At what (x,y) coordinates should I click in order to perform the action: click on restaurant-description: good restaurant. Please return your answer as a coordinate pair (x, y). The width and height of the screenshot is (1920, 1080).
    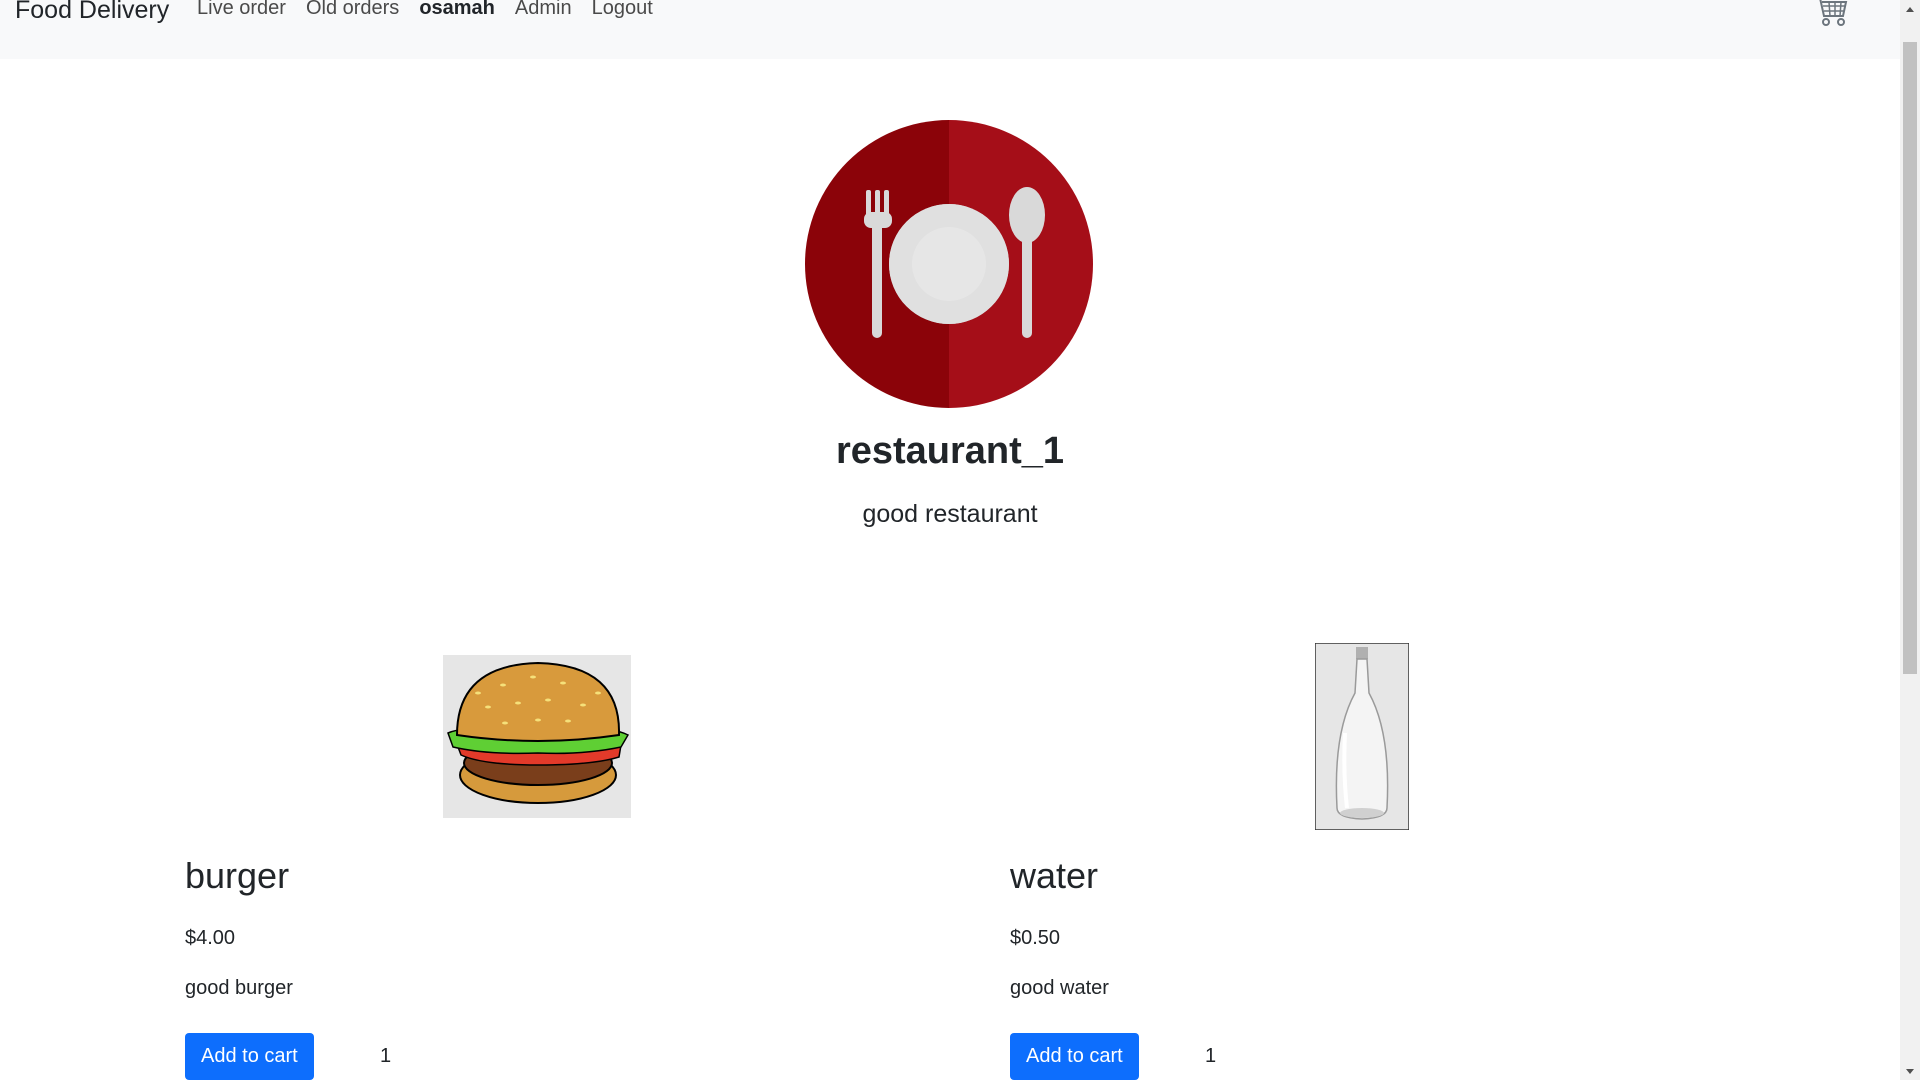
    Looking at the image, I should click on (950, 514).